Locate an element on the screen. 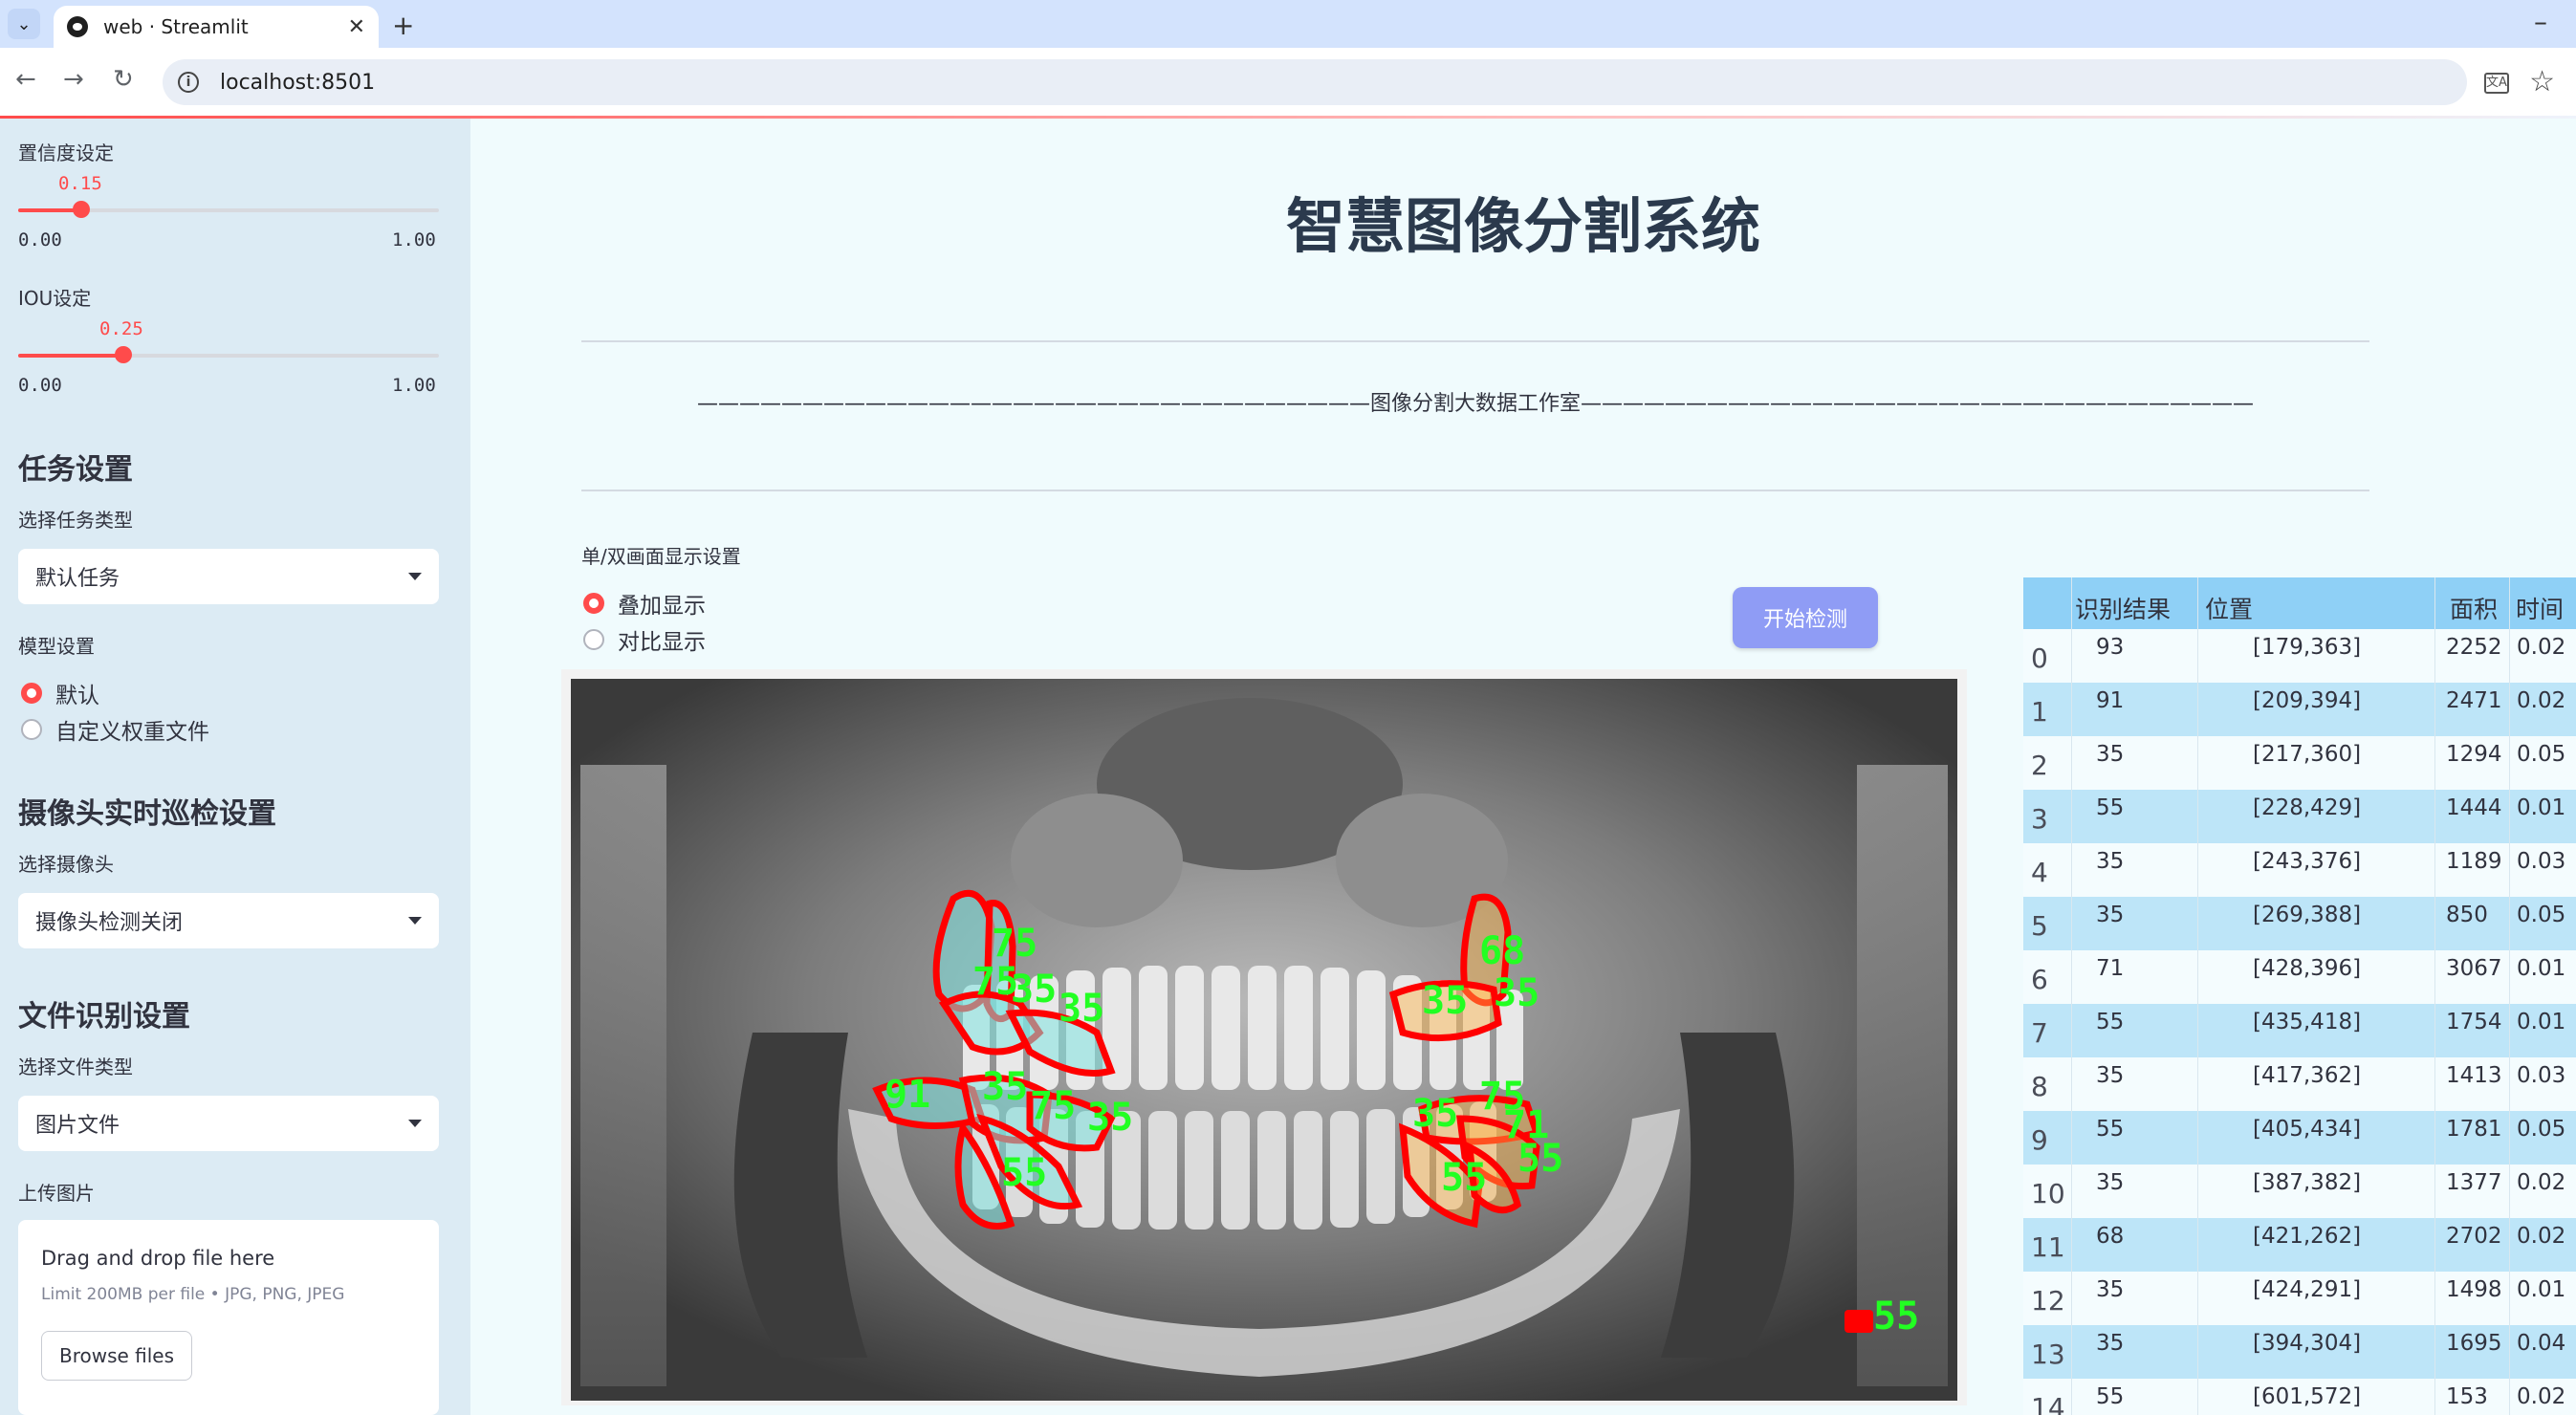 This screenshot has height=1415, width=2576. row-index: 4 is located at coordinates (2039, 873).